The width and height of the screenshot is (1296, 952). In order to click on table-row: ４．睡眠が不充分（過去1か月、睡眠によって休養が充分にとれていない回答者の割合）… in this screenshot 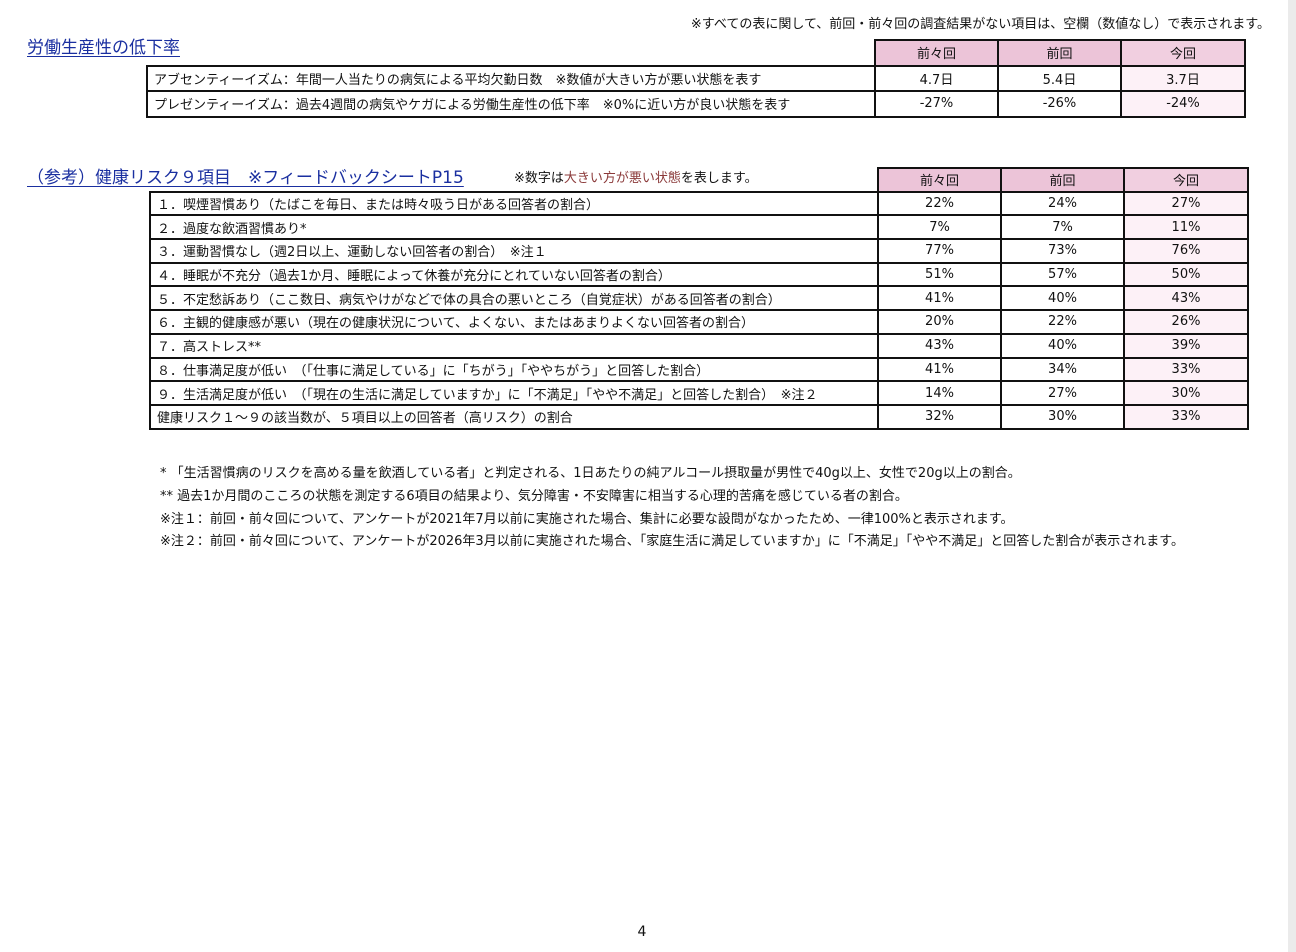, I will do `click(699, 274)`.